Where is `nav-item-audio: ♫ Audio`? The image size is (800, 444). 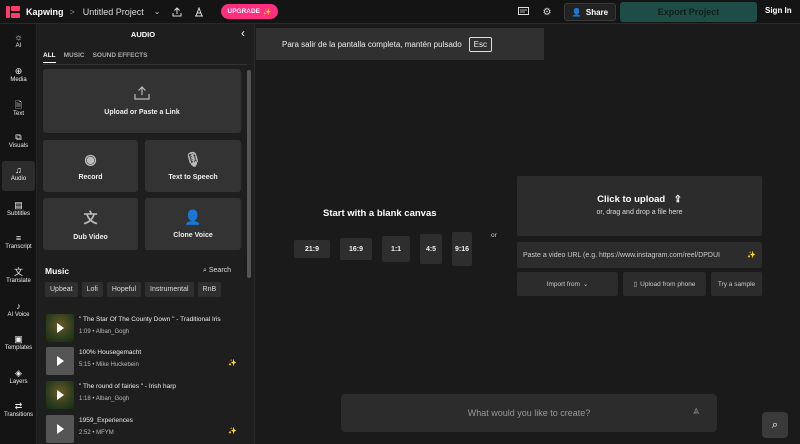
nav-item-audio: ♫ Audio is located at coordinates (18, 176).